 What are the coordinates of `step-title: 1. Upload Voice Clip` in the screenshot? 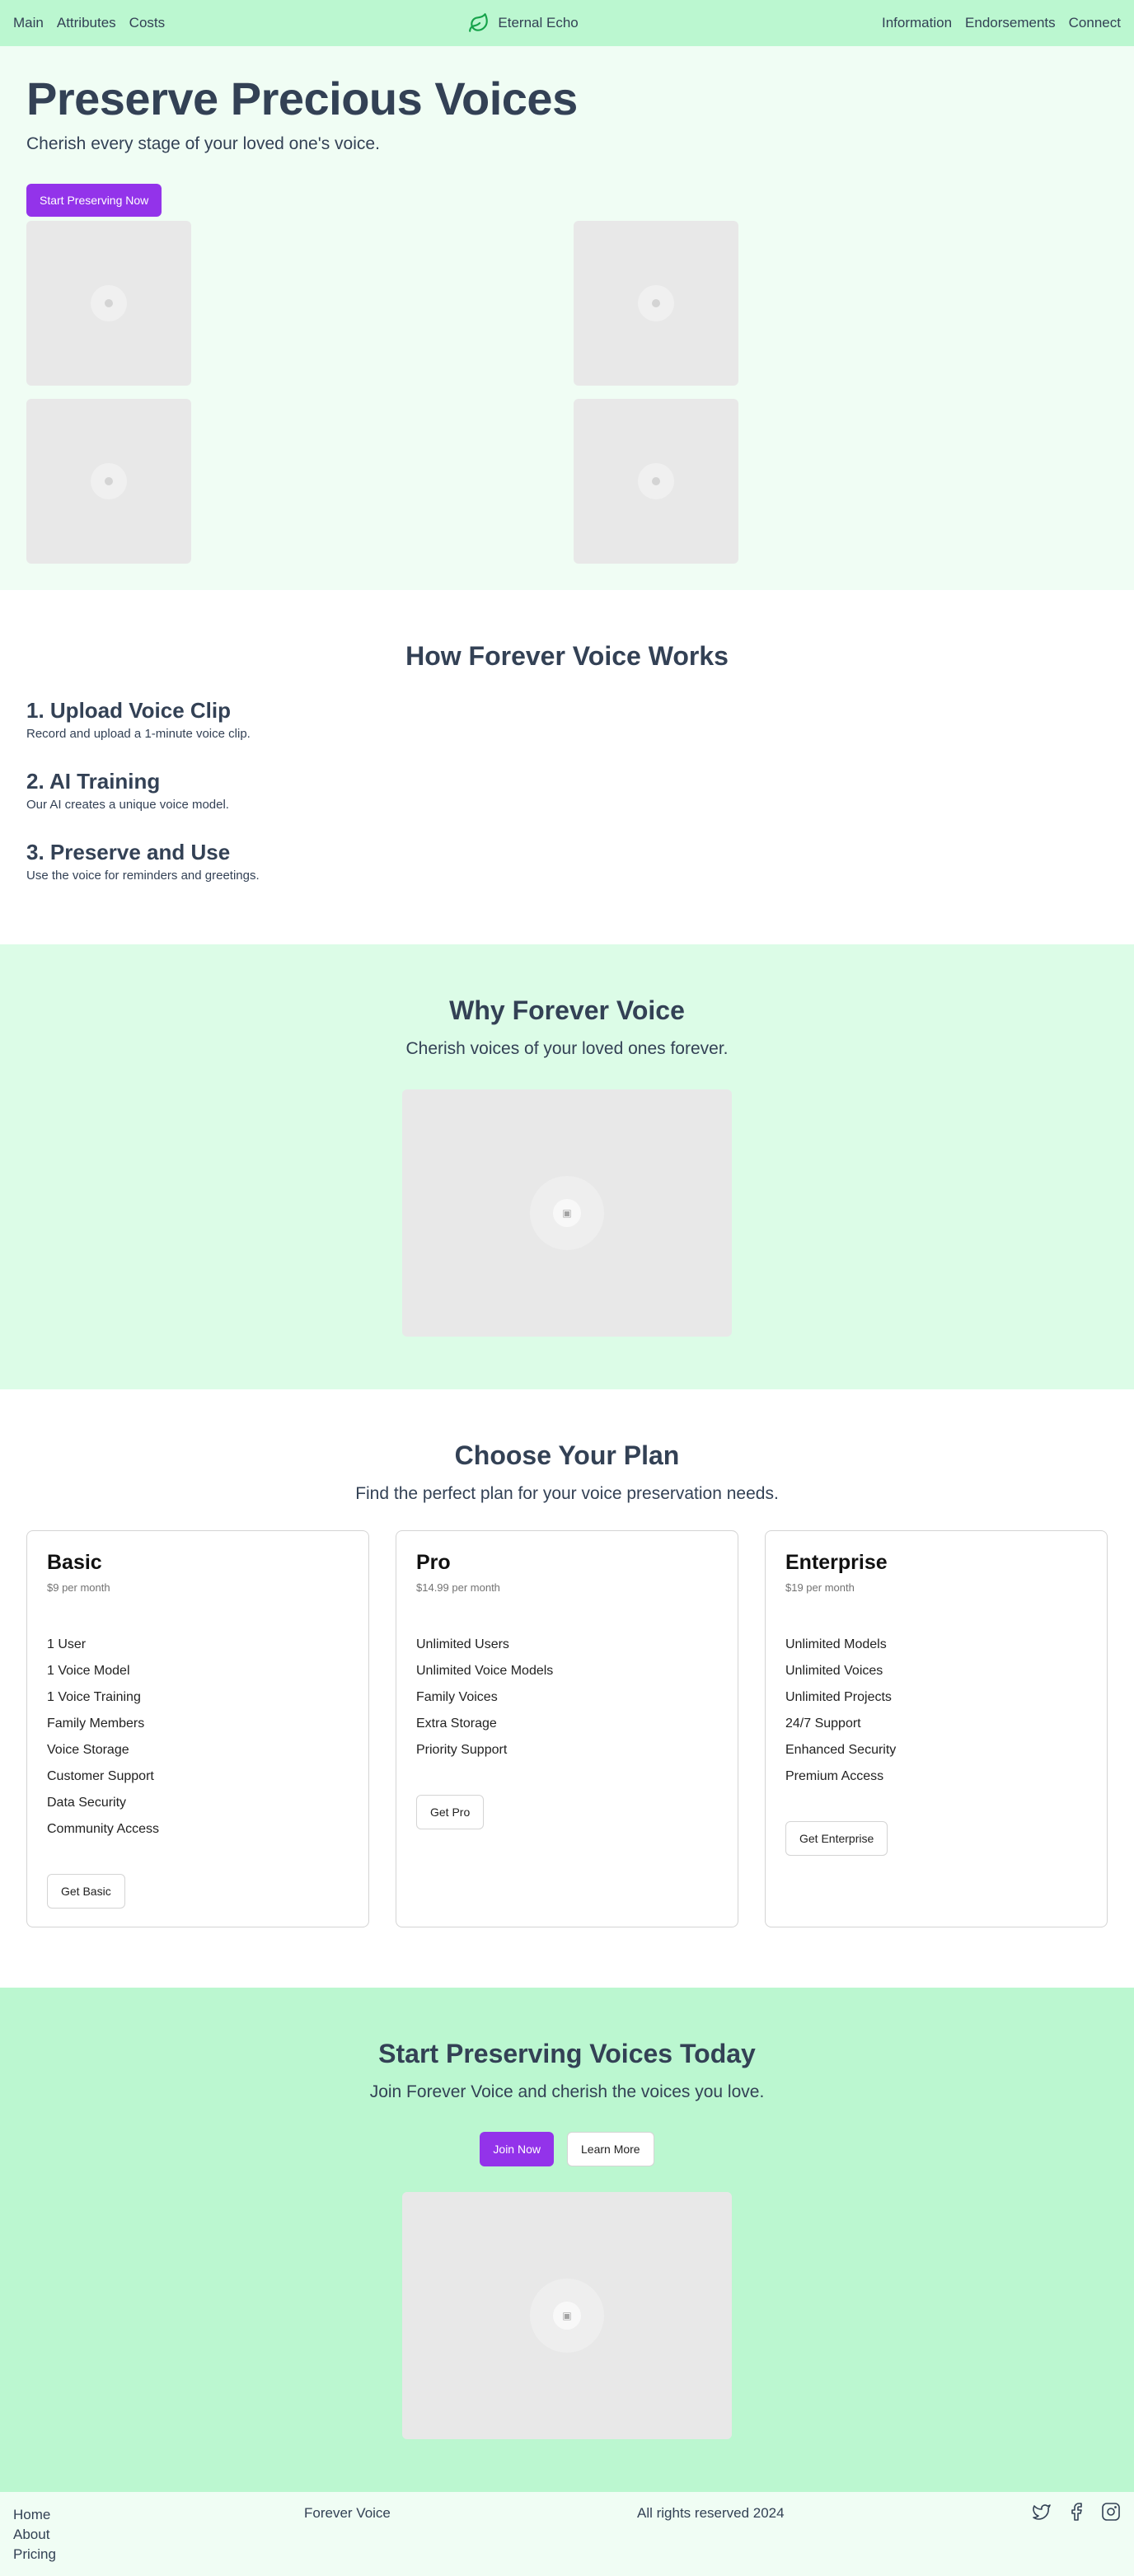 It's located at (129, 710).